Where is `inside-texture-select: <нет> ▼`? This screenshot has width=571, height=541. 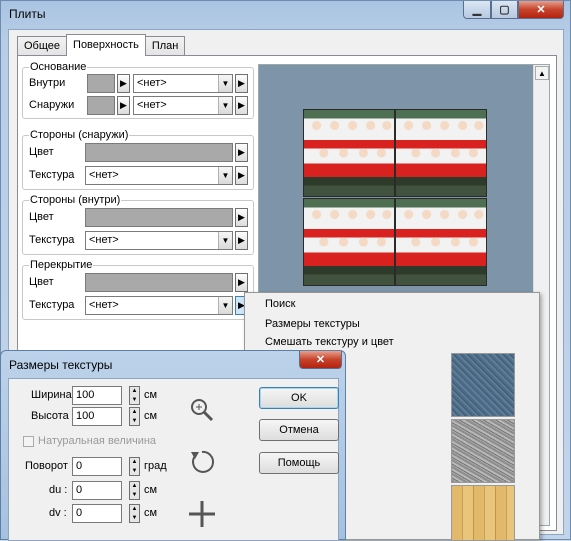 inside-texture-select: <нет> ▼ is located at coordinates (183, 83).